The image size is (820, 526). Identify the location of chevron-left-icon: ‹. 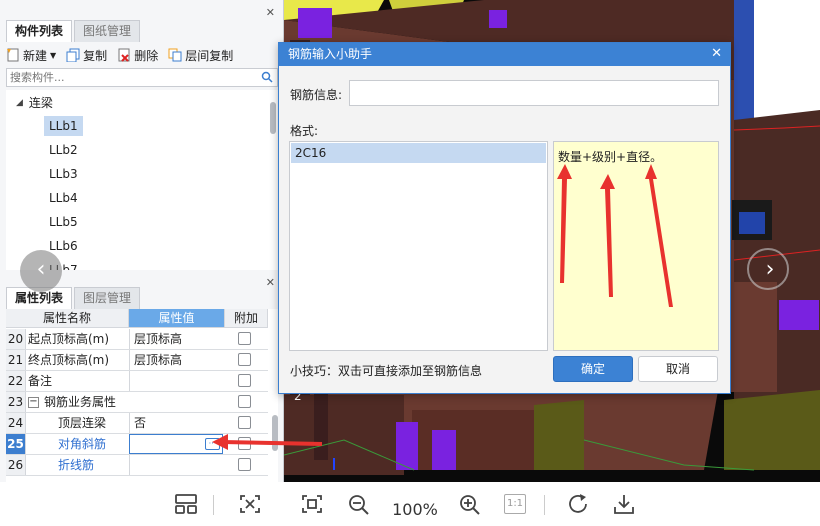
(41, 269).